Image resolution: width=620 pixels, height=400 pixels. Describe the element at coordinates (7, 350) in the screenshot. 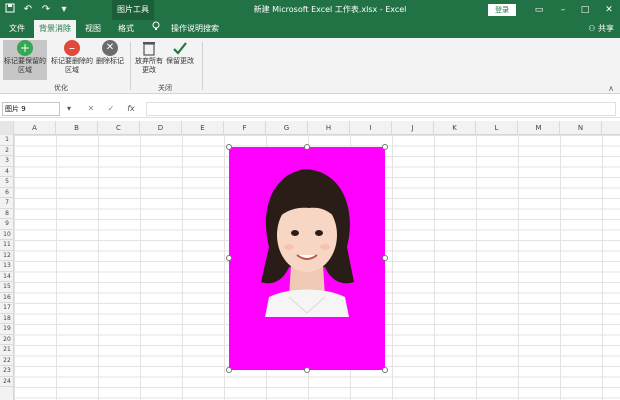

I see `row-header: 21` at that location.